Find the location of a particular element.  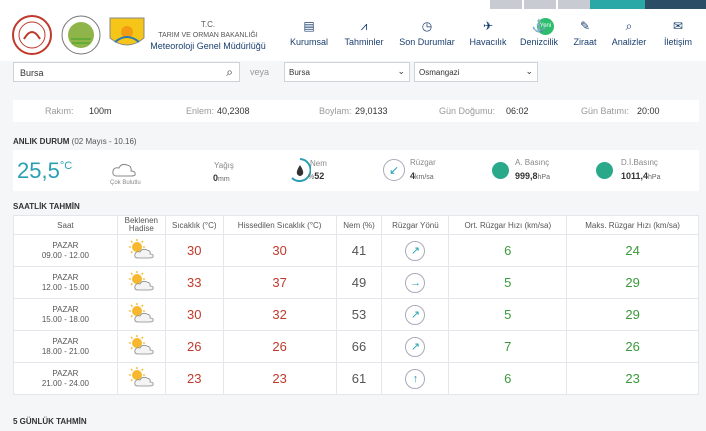

or-text: veya is located at coordinates (260, 72).